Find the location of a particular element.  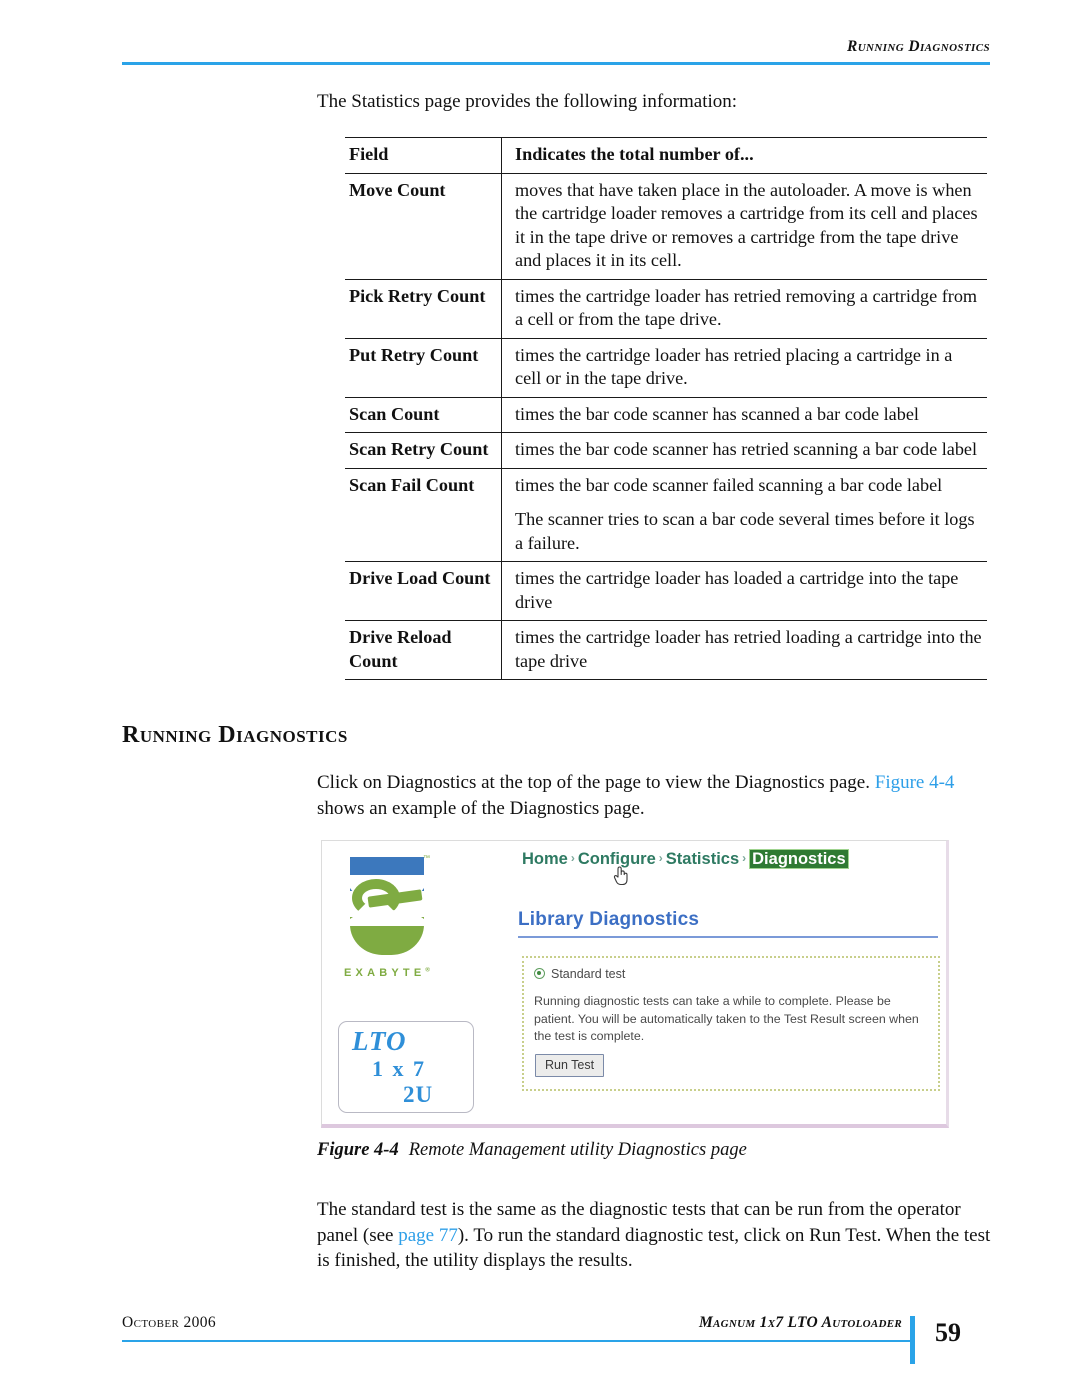

footer-rule is located at coordinates (517, 1341).